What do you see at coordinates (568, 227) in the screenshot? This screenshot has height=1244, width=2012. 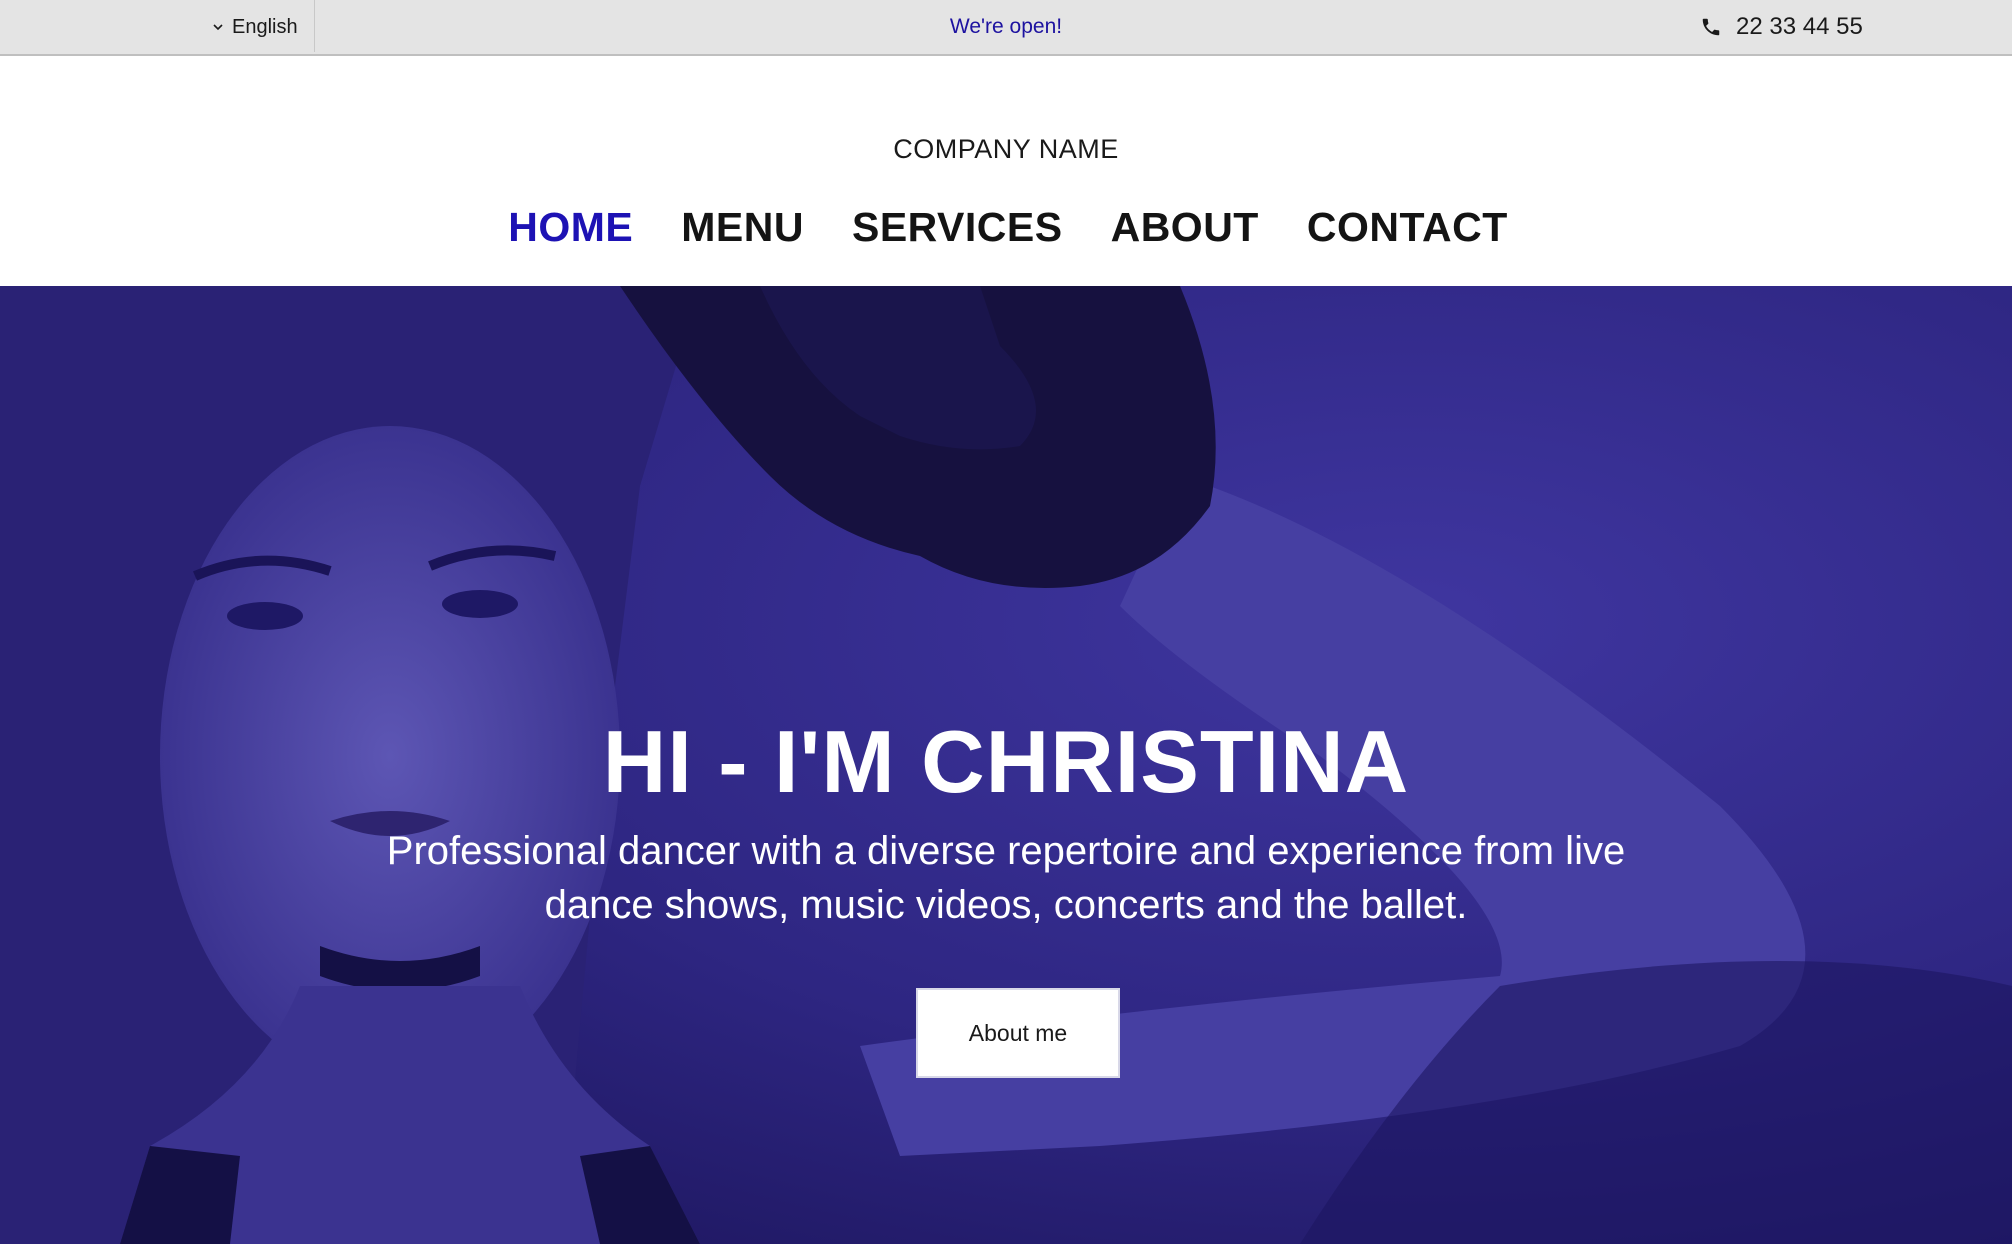 I see `nav-item-home: HOME` at bounding box center [568, 227].